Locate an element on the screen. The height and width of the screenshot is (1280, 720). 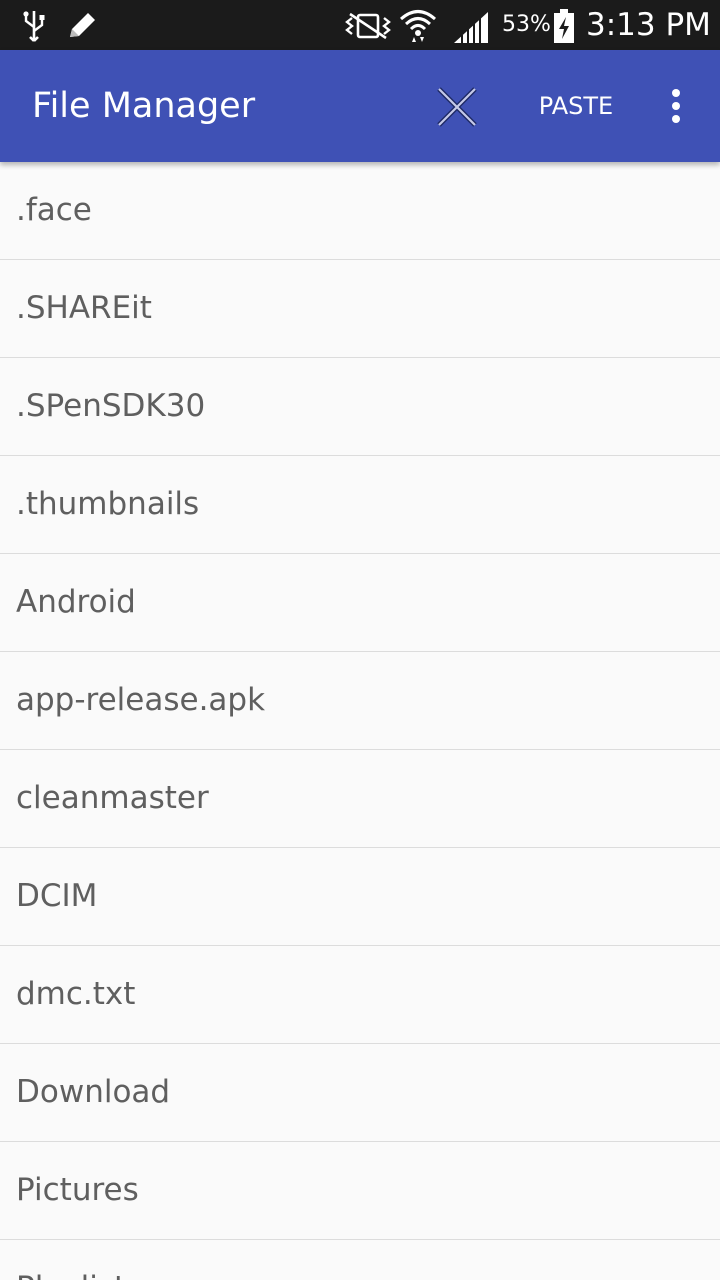
app-title: File Manager is located at coordinates (144, 106).